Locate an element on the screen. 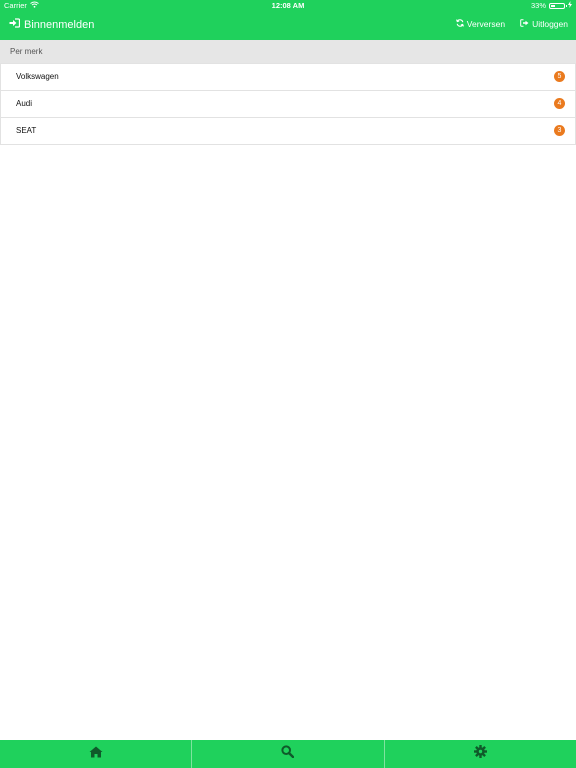  page-title: Binnenmelden is located at coordinates (59, 24).